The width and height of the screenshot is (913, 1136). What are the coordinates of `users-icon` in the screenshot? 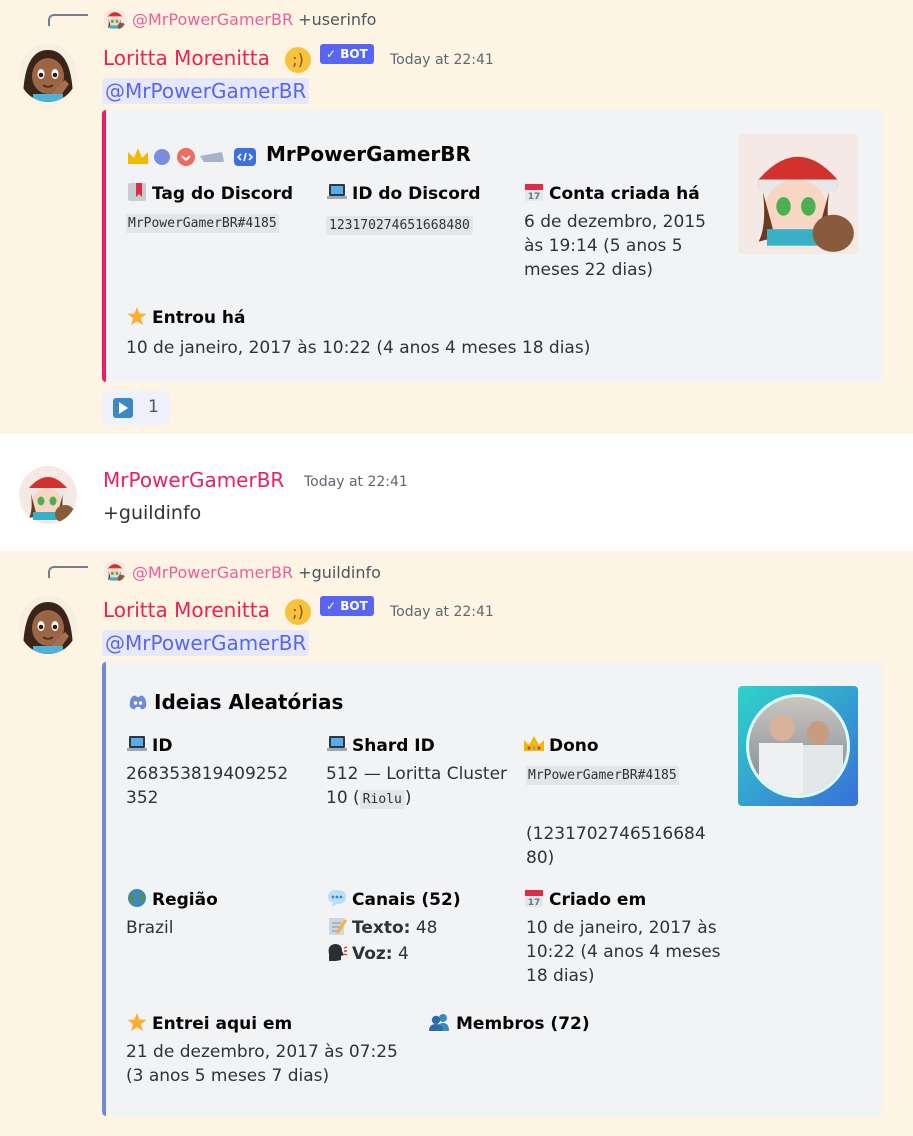 It's located at (439, 1022).